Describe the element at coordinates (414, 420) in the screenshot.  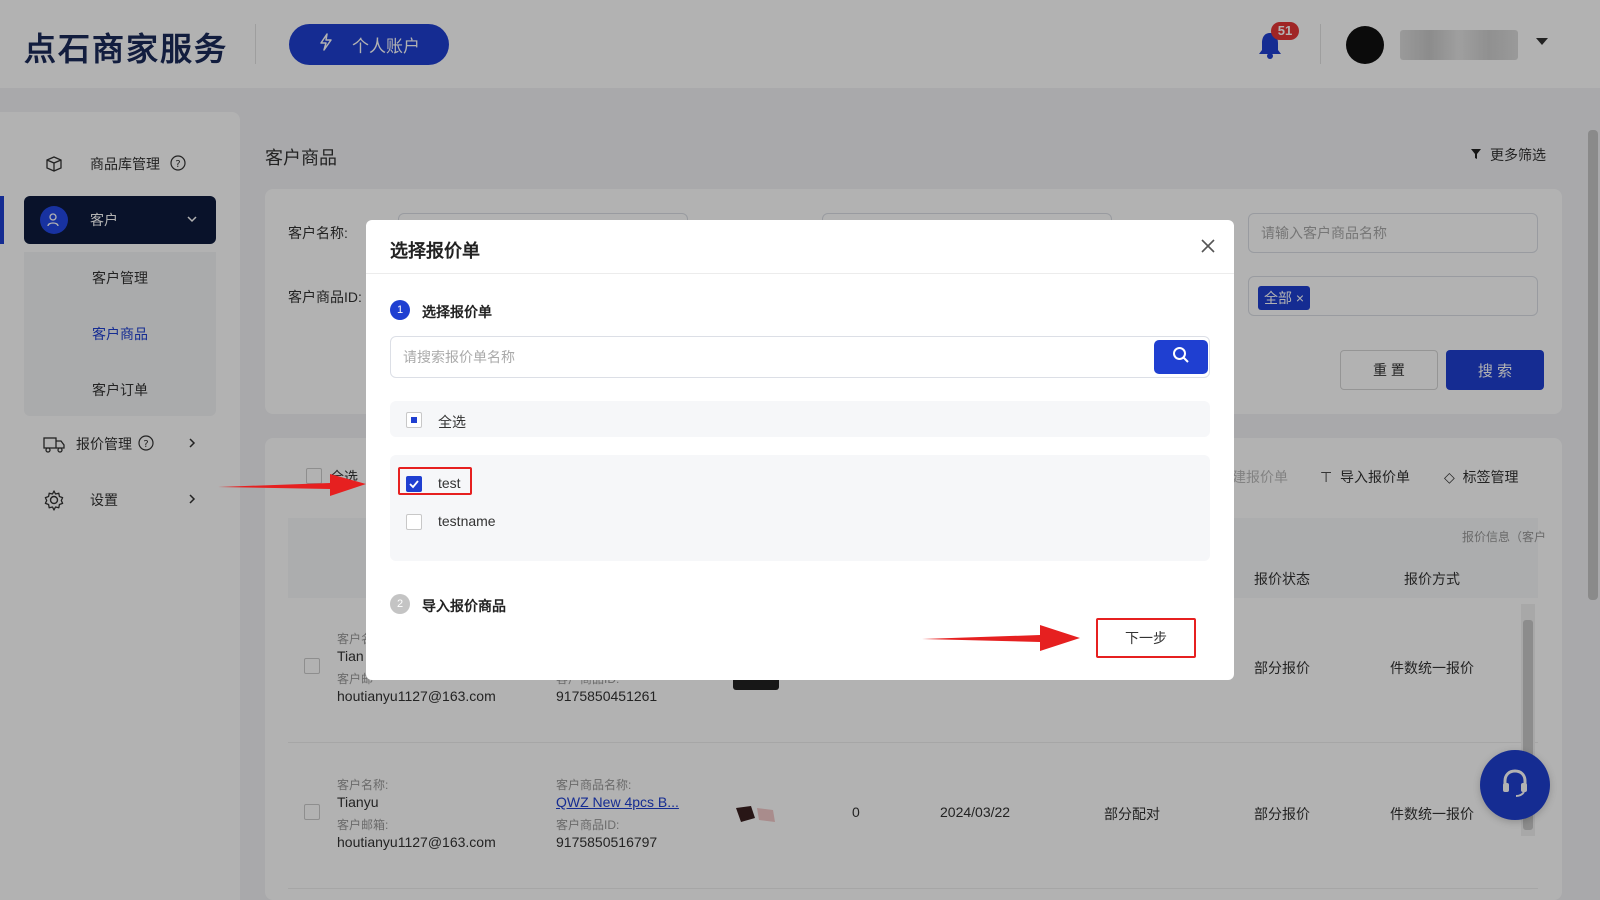
I see `select-all-checkbox` at that location.